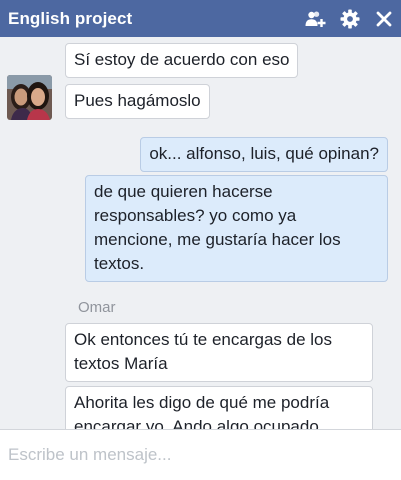  Describe the element at coordinates (264, 154) in the screenshot. I see `message-bubble: ok... alfonso, luis, qué opinan?` at that location.